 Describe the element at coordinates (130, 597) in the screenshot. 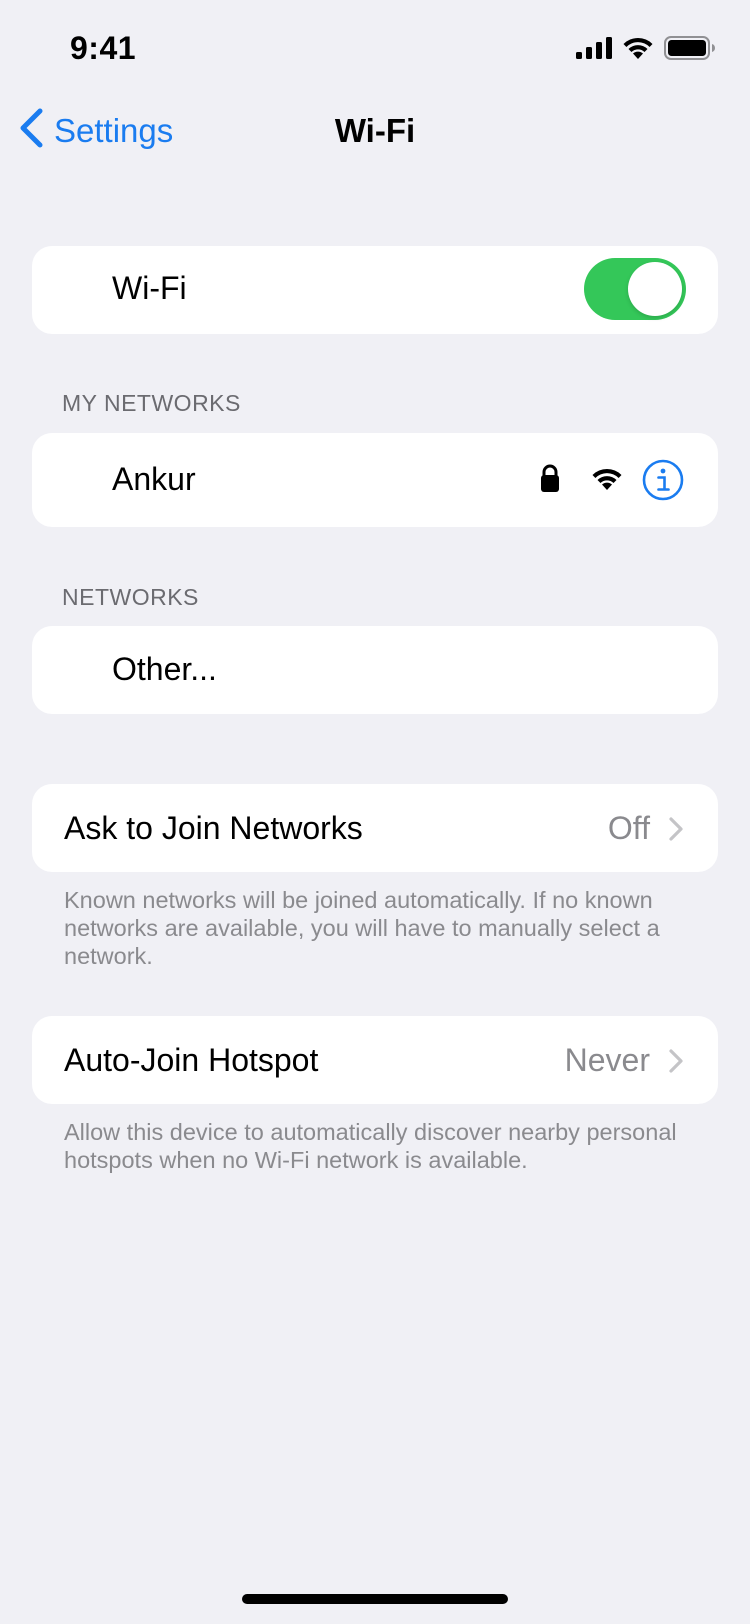

I see `networks-header: NETWORKS` at that location.